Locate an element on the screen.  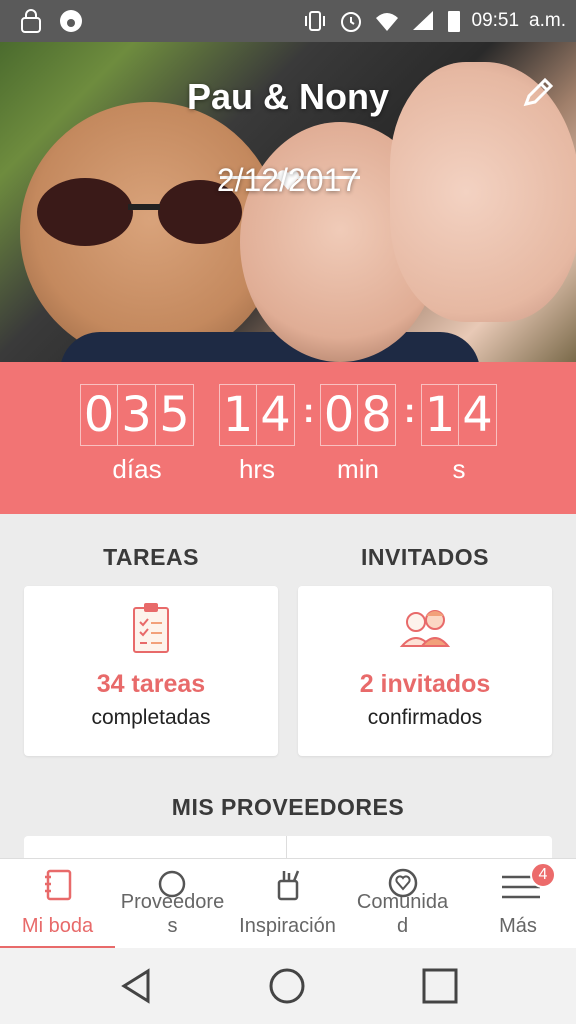
countdown-days: 0 3 5 is located at coordinates (137, 415).